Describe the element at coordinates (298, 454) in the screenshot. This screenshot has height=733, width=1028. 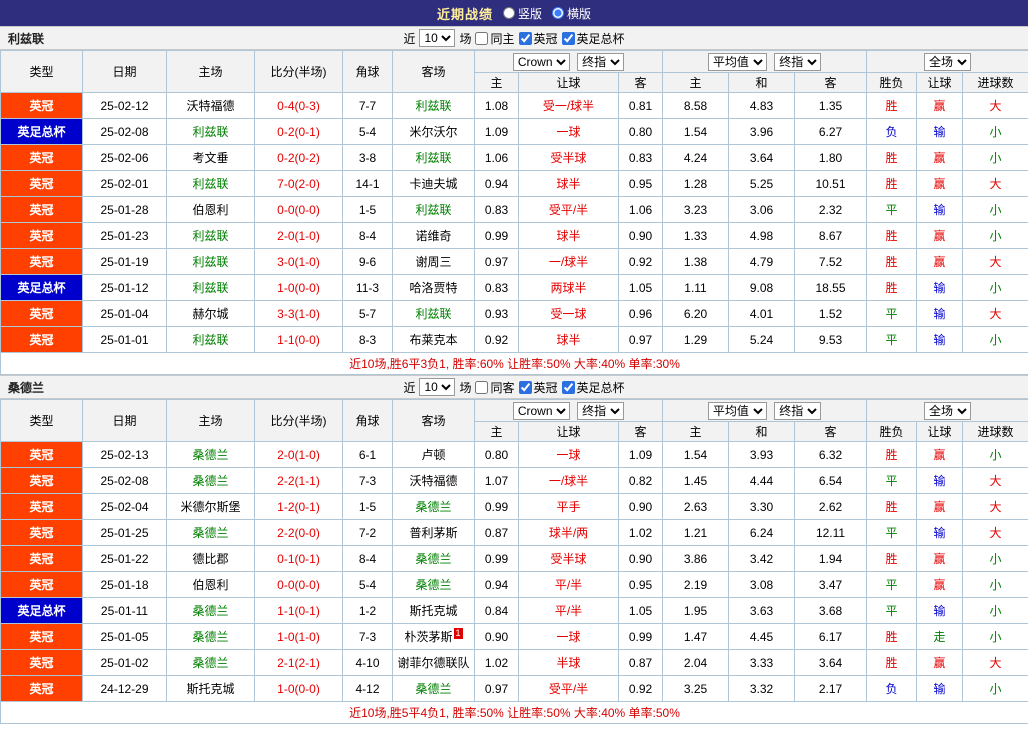
I see `match-score: 2-0(1-0)` at that location.